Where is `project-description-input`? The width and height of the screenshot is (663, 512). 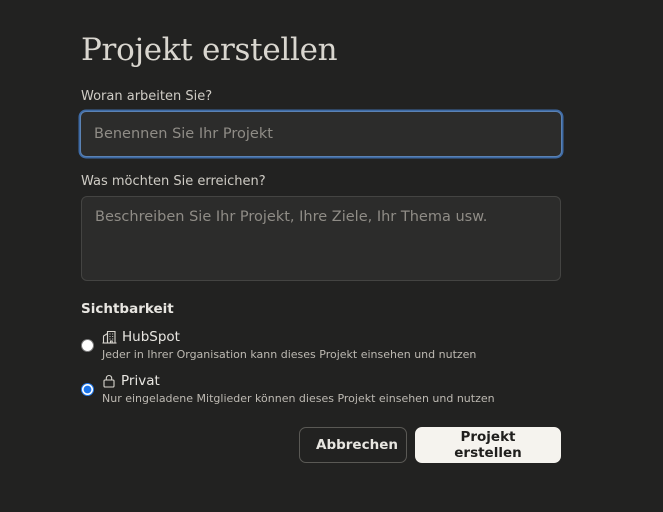
project-description-input is located at coordinates (321, 238).